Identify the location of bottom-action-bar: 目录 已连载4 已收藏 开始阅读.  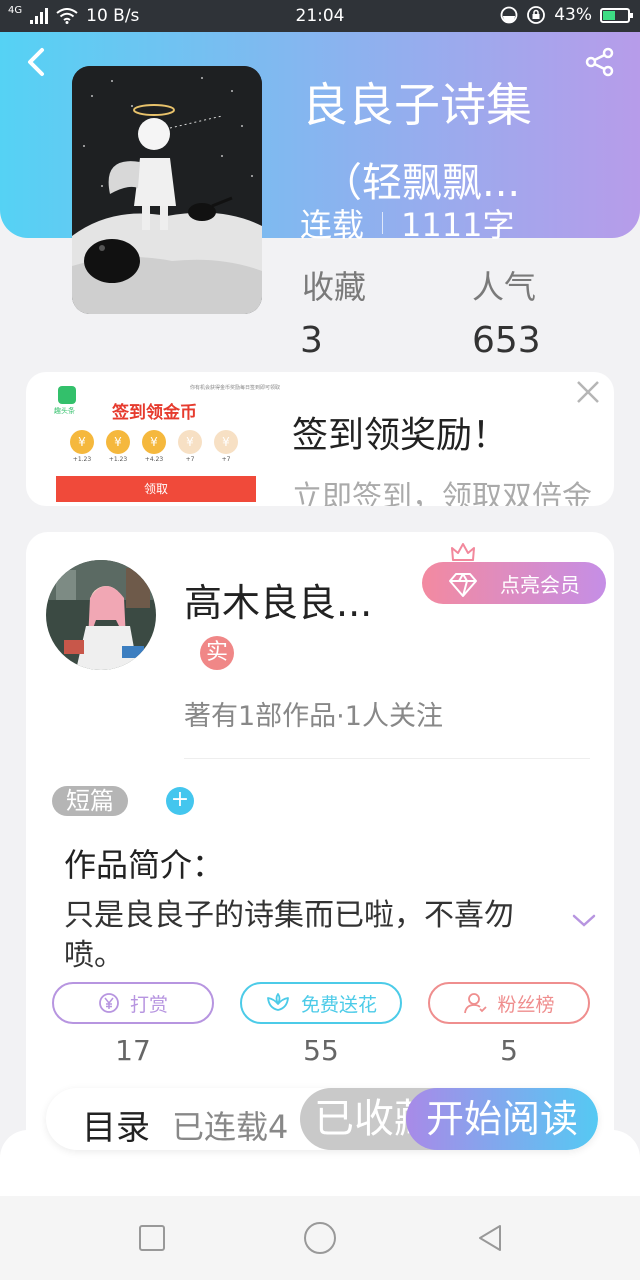
(322, 1119).